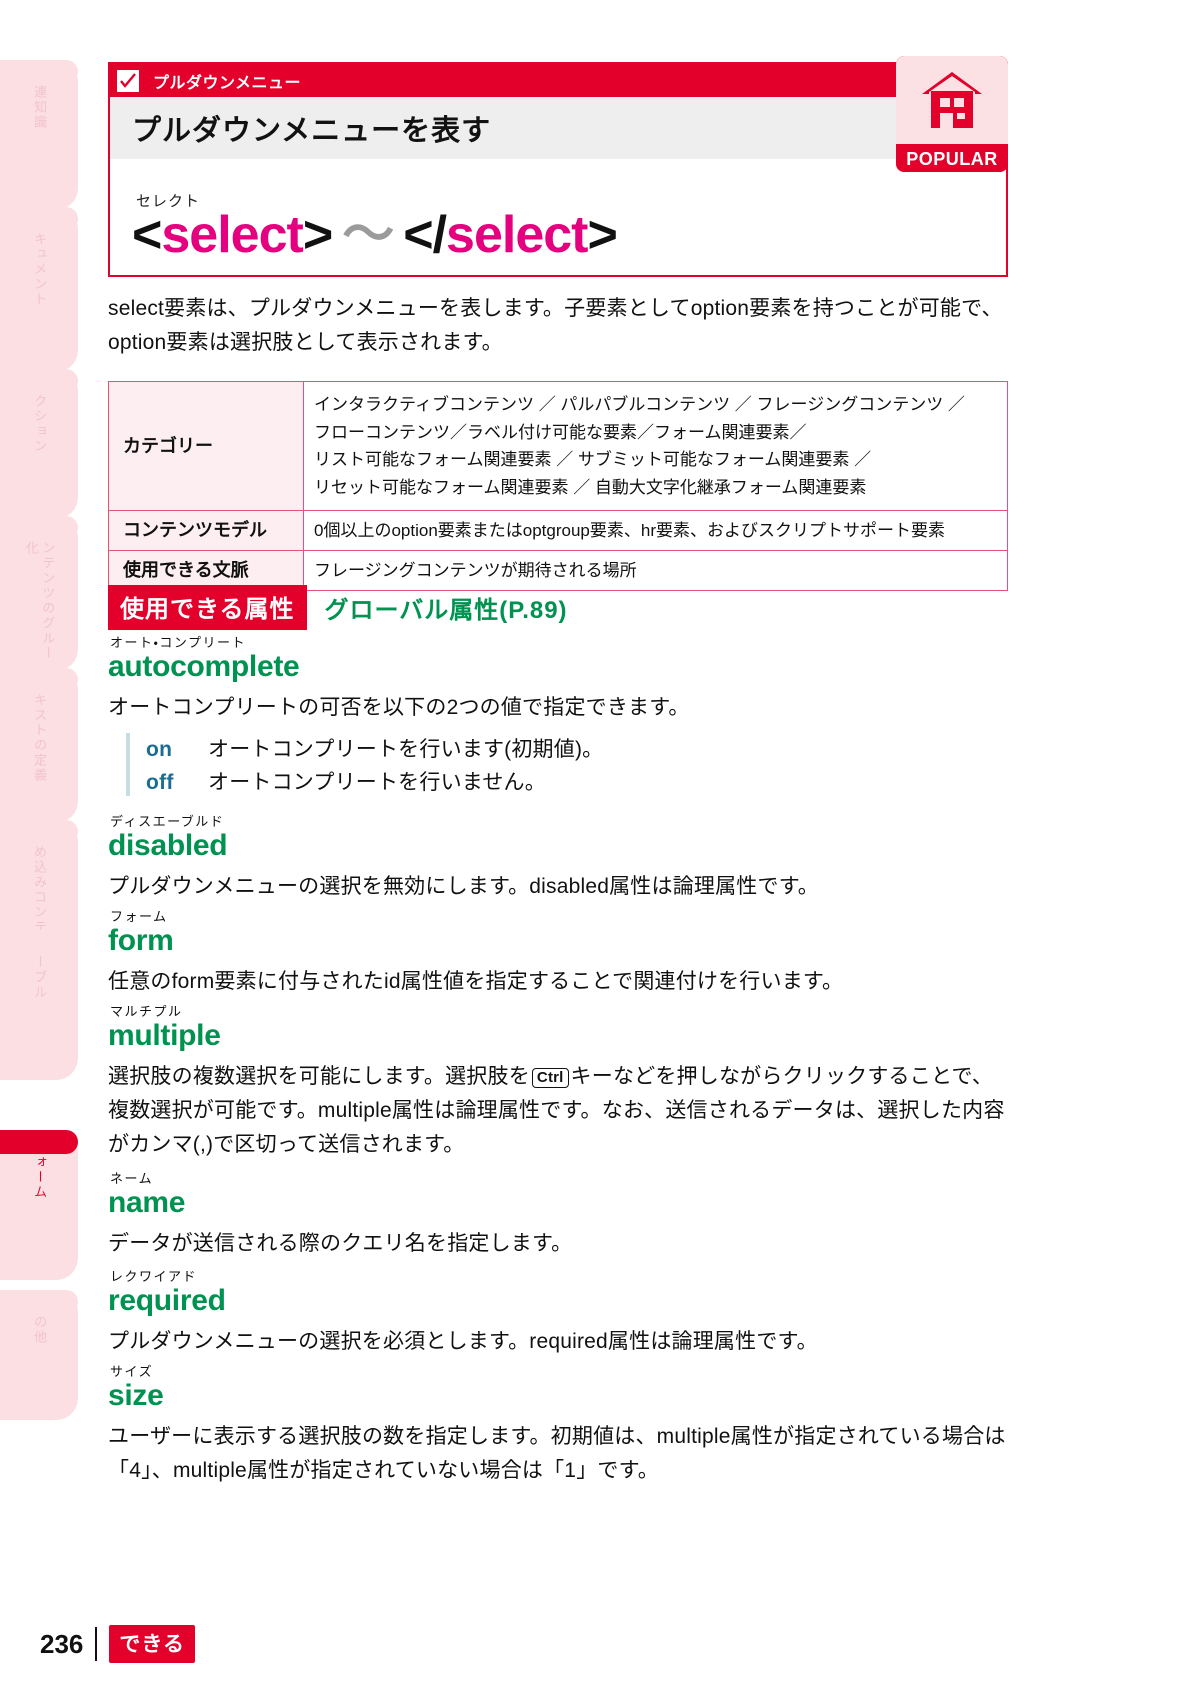 This screenshot has height=1707, width=1200. What do you see at coordinates (377, 782) in the screenshot?
I see `value-text: オートコンプリートを行いません。` at bounding box center [377, 782].